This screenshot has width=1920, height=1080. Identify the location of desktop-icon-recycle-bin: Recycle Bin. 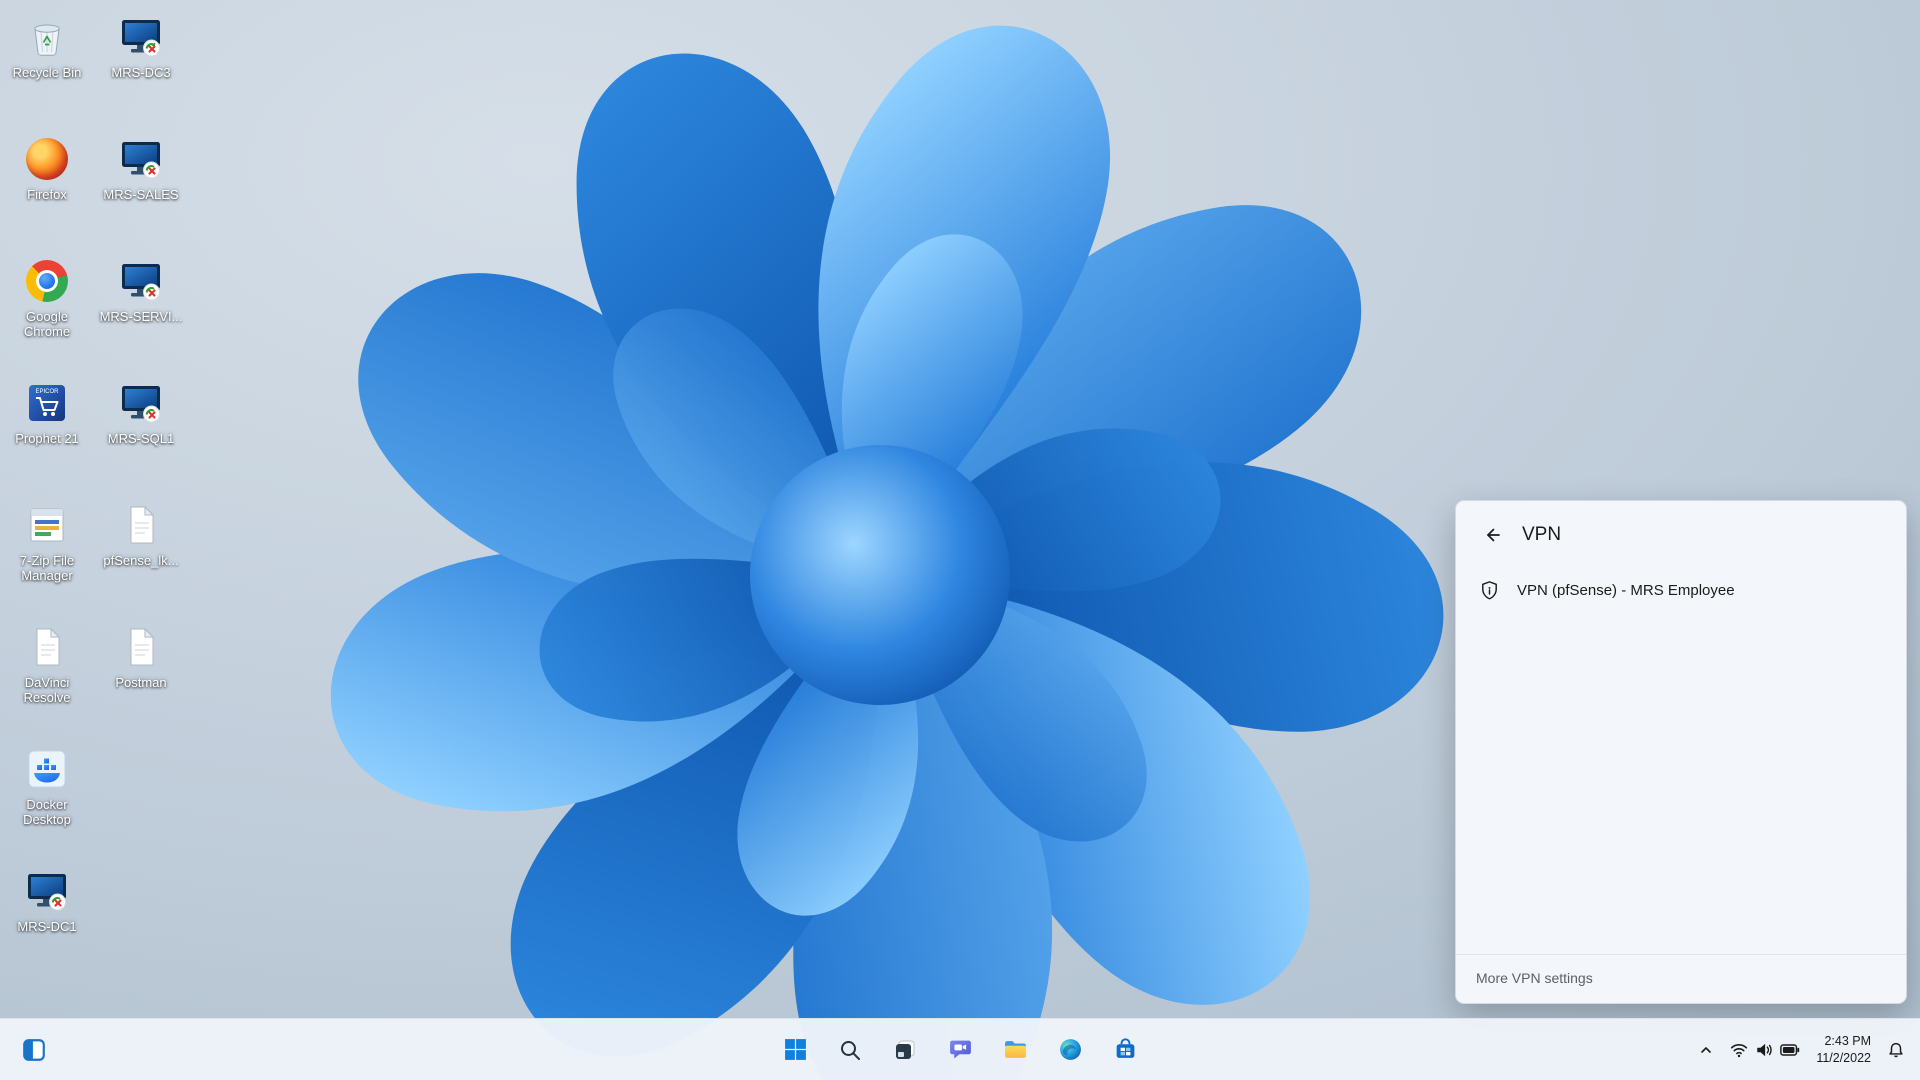
(47, 47).